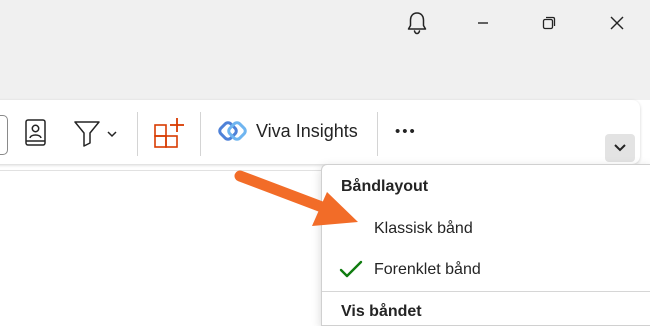 The width and height of the screenshot is (650, 326). I want to click on notifications-button, so click(417, 23).